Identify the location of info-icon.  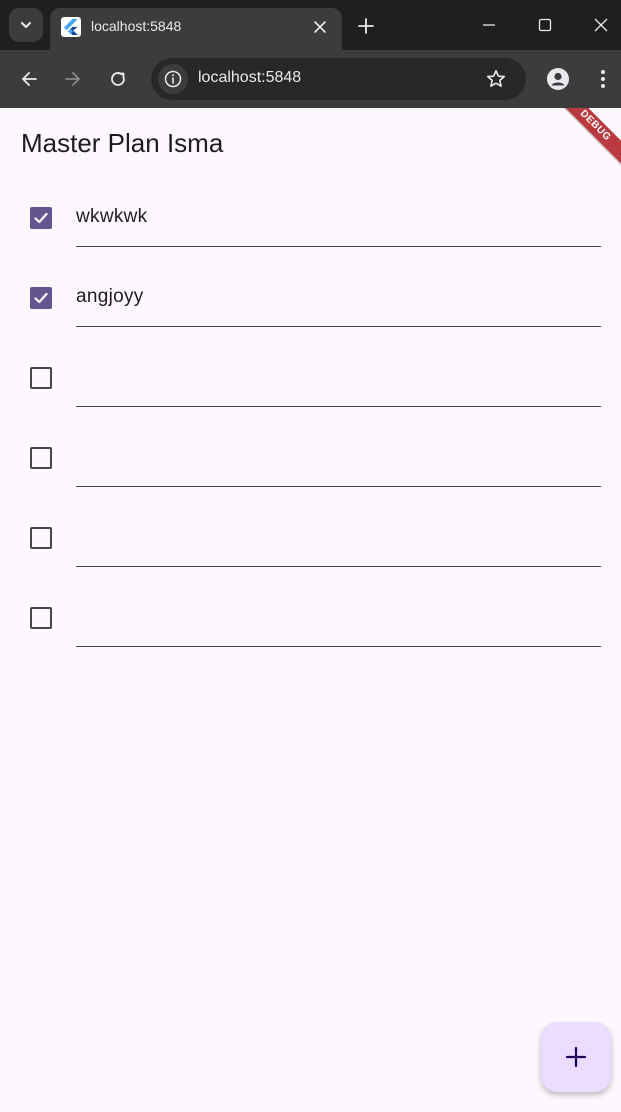
(173, 79).